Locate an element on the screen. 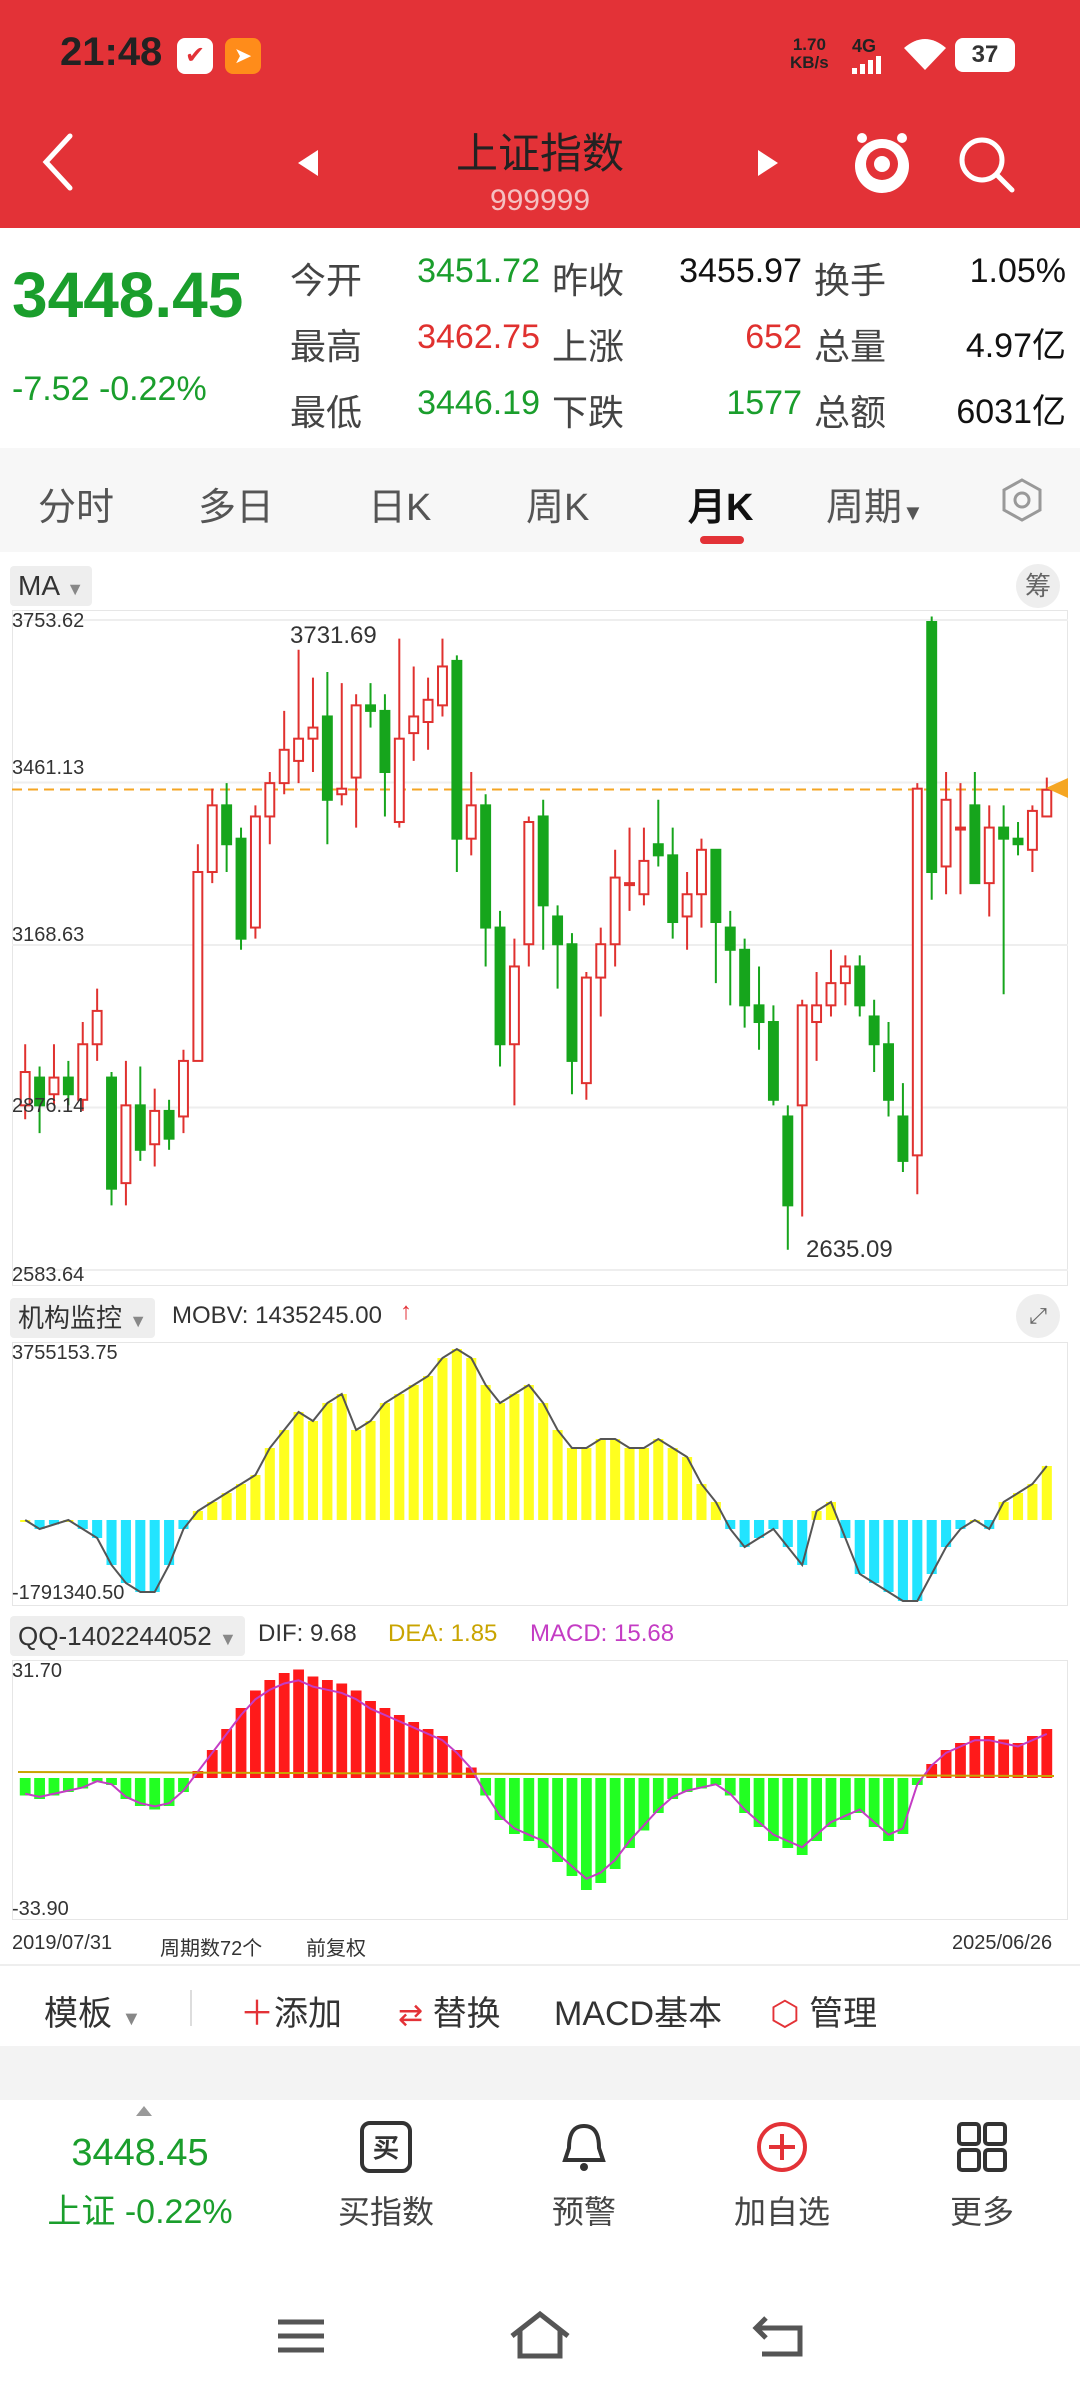  price-change: -7.52 -0.22% is located at coordinates (109, 389).